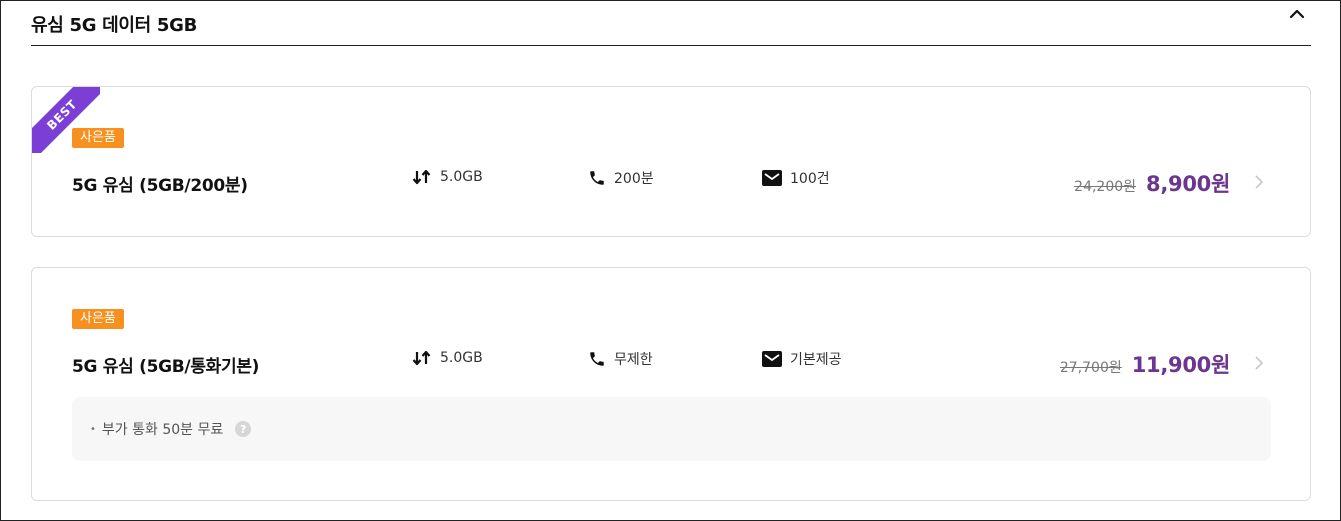 The height and width of the screenshot is (521, 1341). I want to click on chevron-up-icon, so click(1297, 14).